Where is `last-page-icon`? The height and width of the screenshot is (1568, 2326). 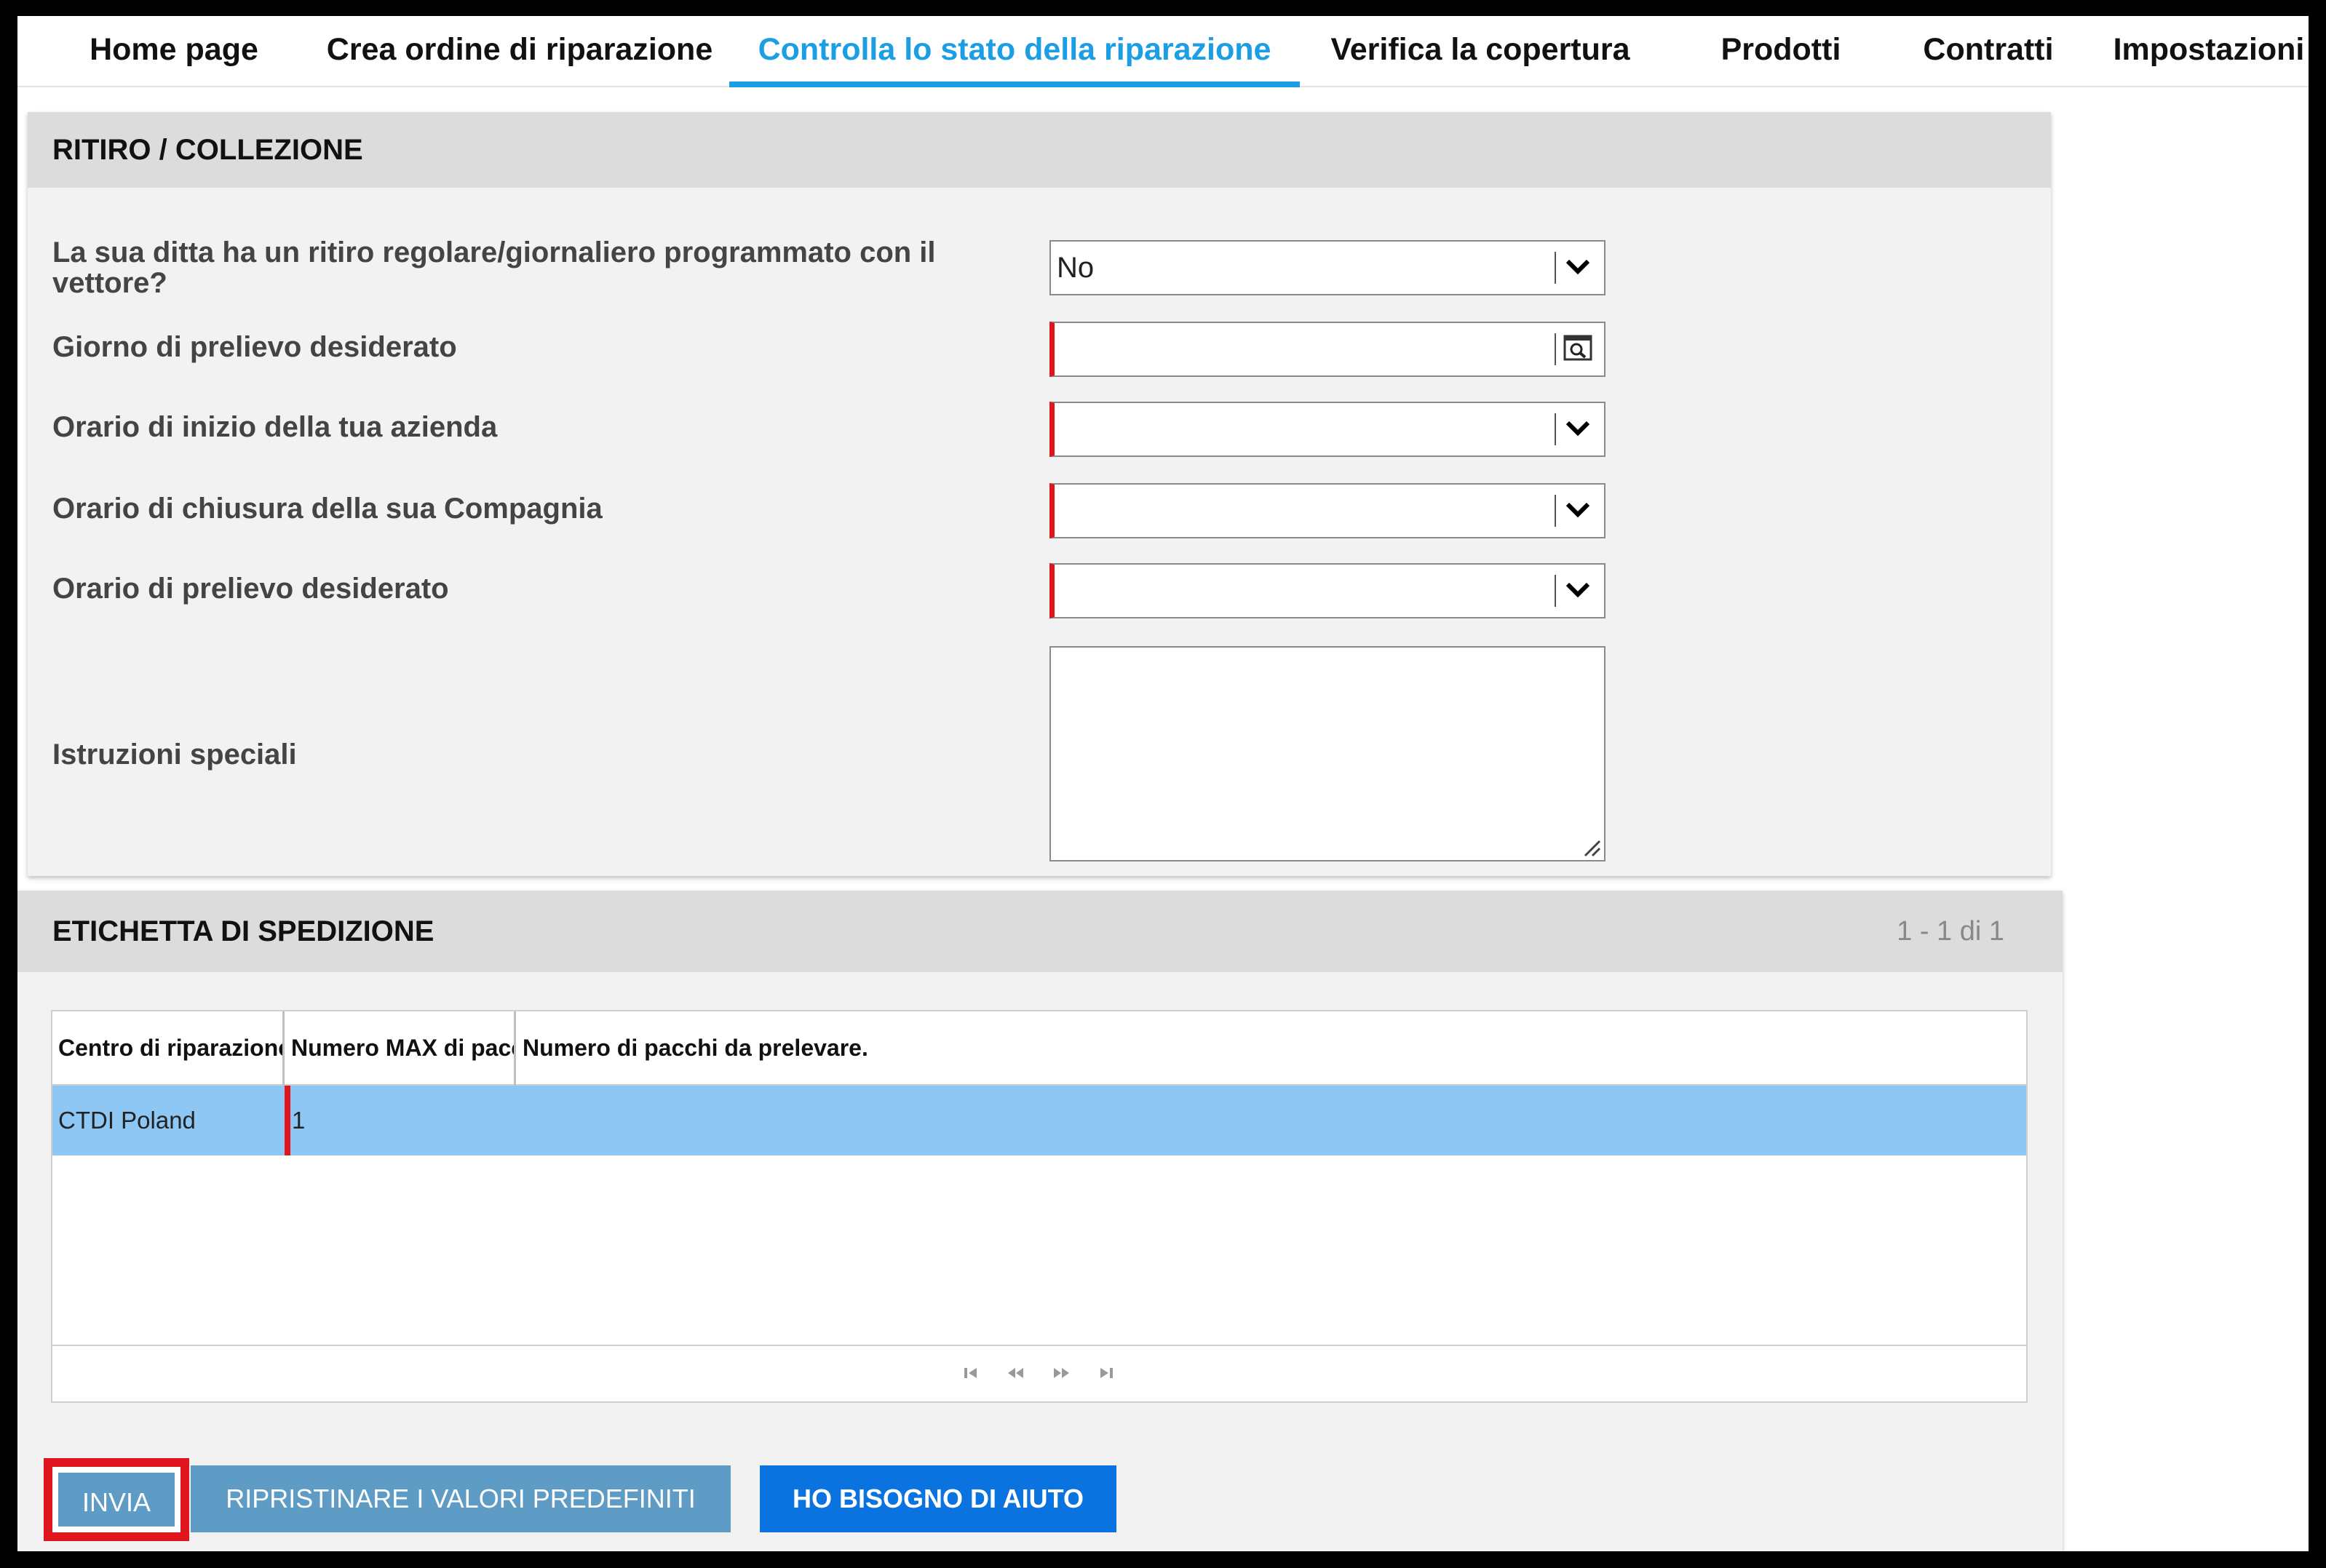 last-page-icon is located at coordinates (1105, 1373).